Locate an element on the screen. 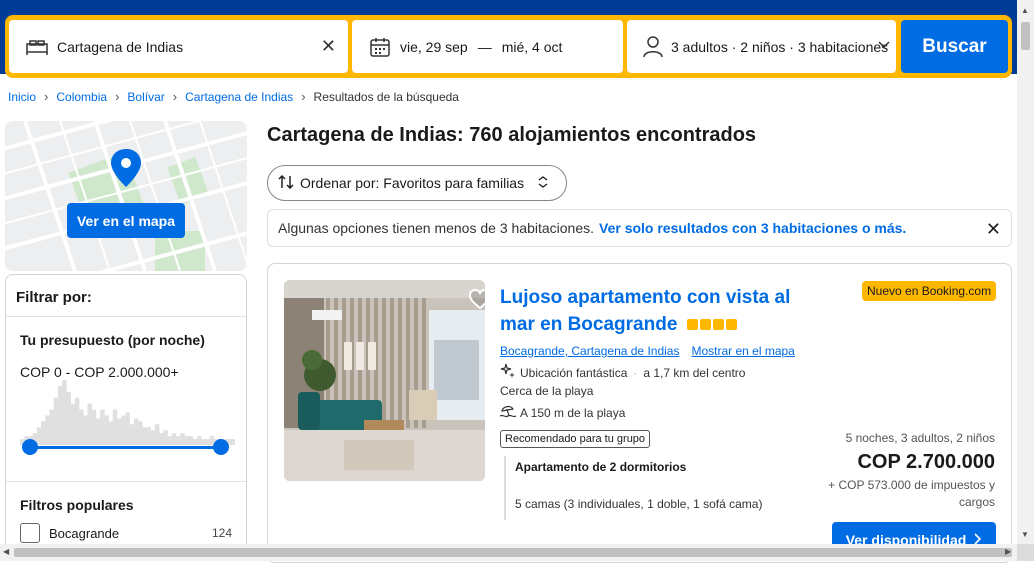 This screenshot has height=563, width=1034. scroll-down-icon: ▼ is located at coordinates (1025, 534).